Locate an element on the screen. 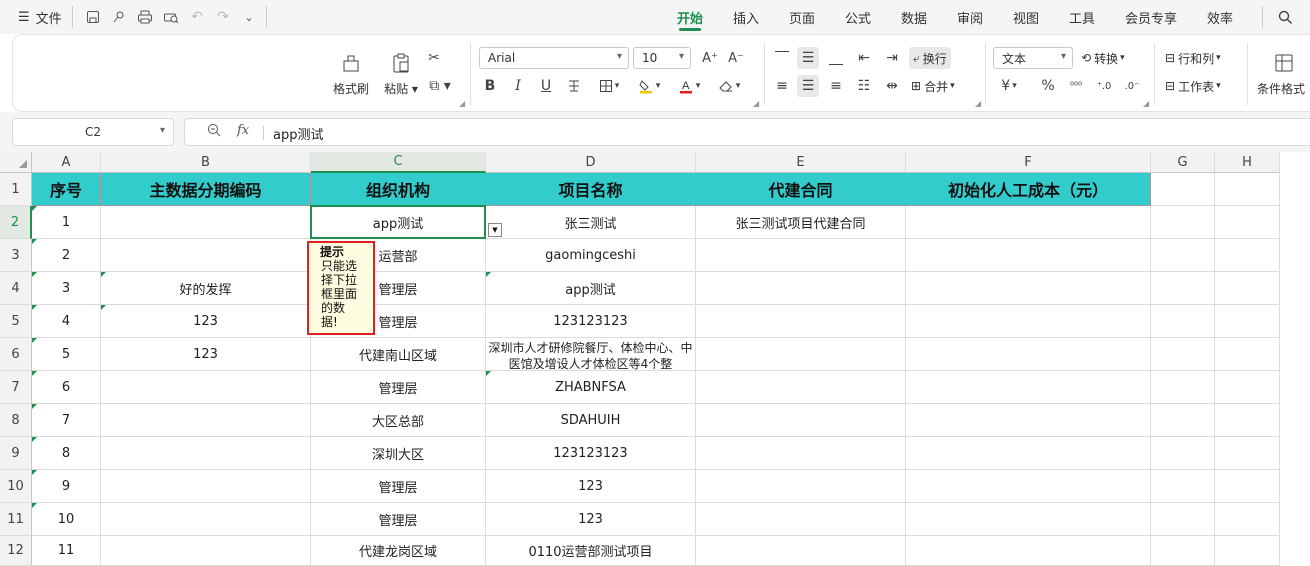  increase-font-icon: A⁺ is located at coordinates (710, 58).